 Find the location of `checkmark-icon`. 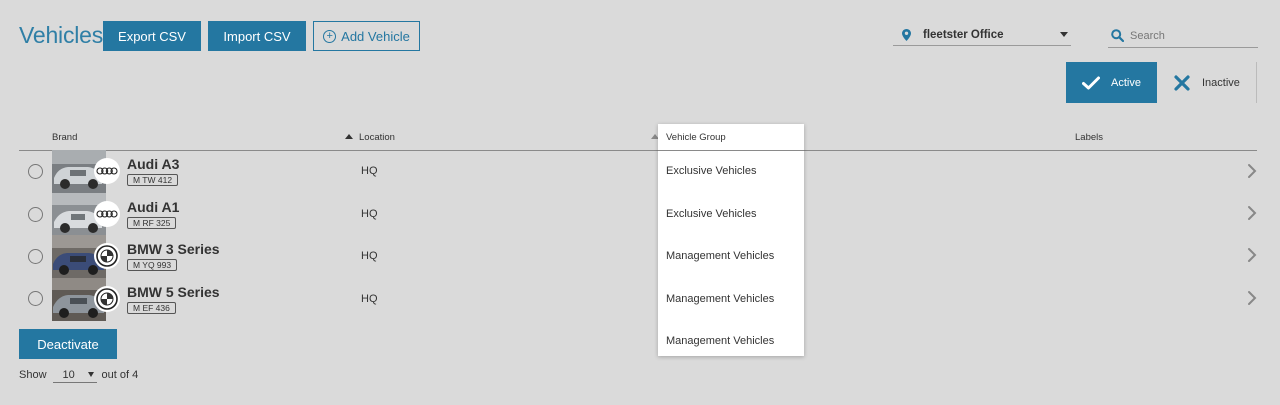

checkmark-icon is located at coordinates (1091, 83).